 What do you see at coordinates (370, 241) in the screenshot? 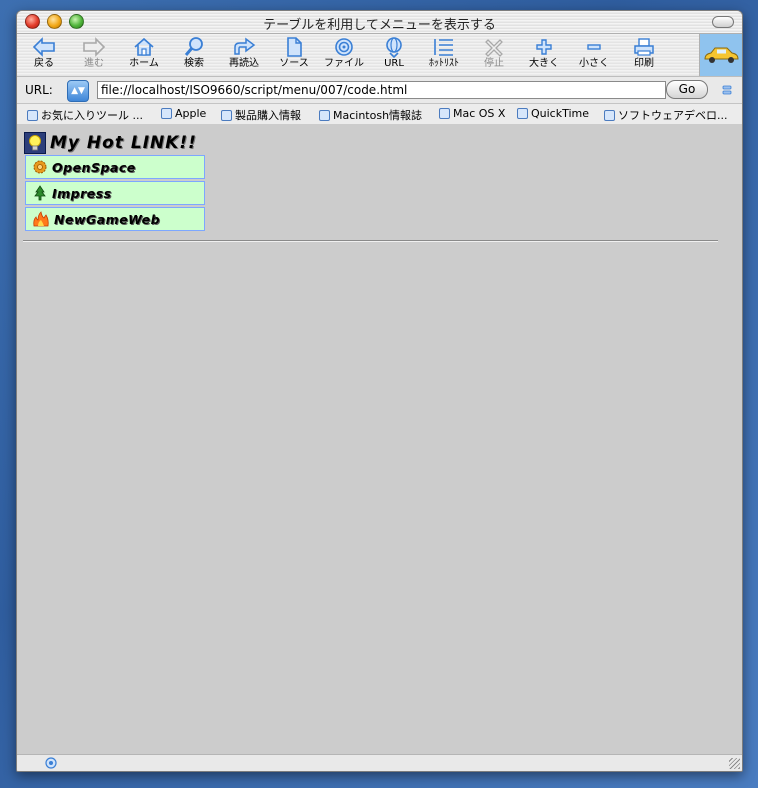
I see `horizontal-rule` at bounding box center [370, 241].